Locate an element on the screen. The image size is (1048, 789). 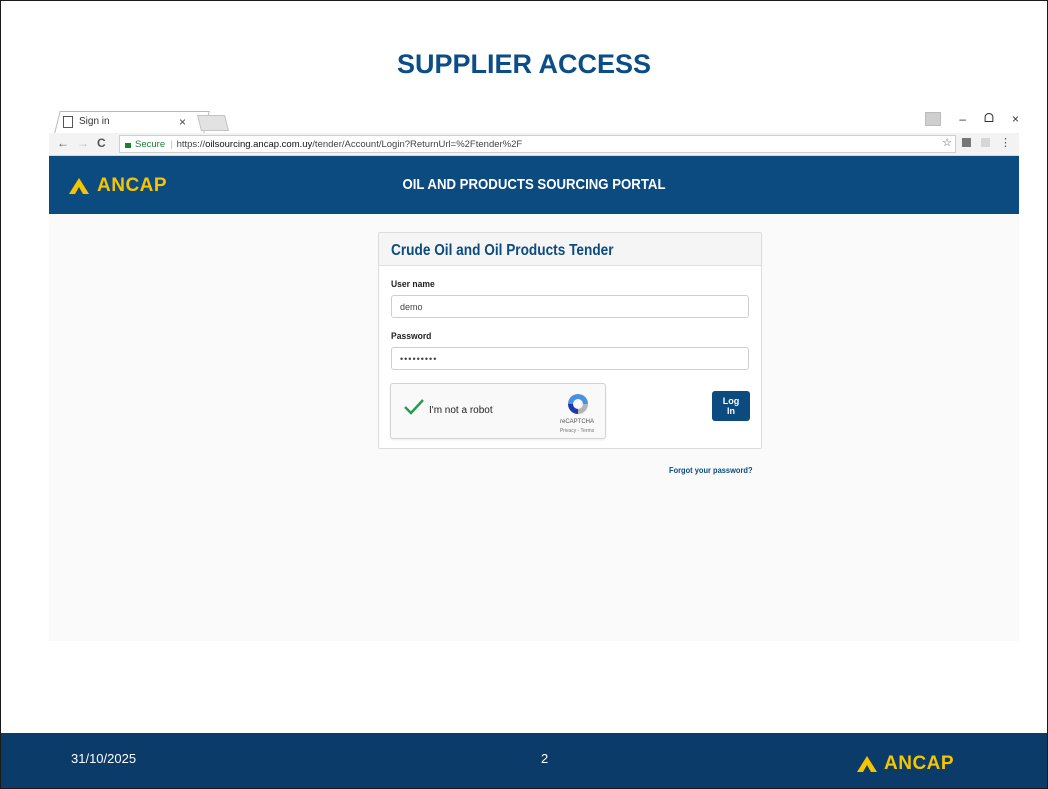
menu-icon: ⋮ is located at coordinates (1005, 142).